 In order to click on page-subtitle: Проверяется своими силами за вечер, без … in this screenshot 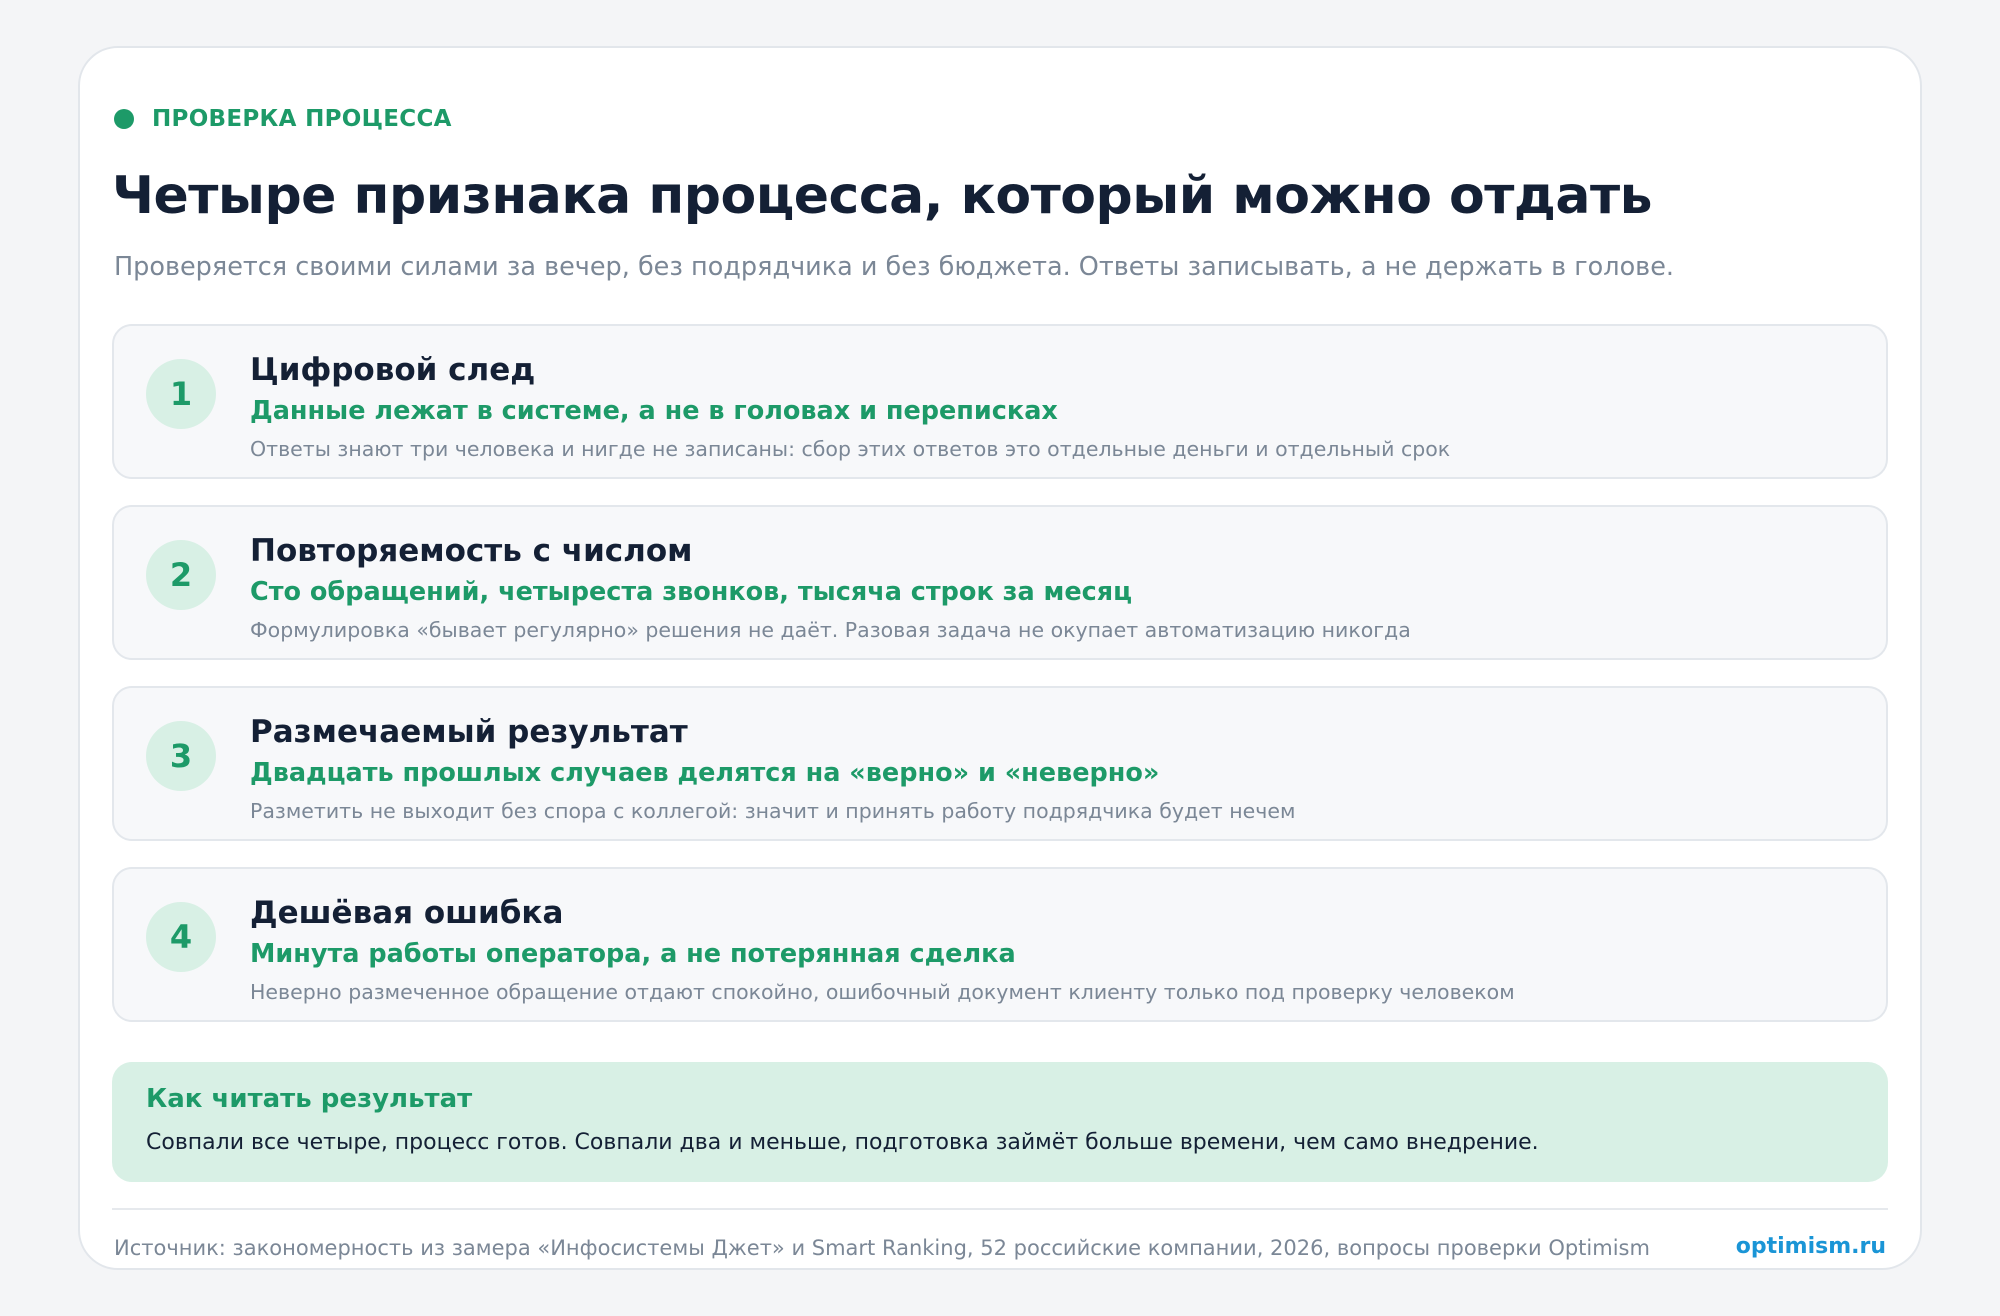, I will do `click(894, 267)`.